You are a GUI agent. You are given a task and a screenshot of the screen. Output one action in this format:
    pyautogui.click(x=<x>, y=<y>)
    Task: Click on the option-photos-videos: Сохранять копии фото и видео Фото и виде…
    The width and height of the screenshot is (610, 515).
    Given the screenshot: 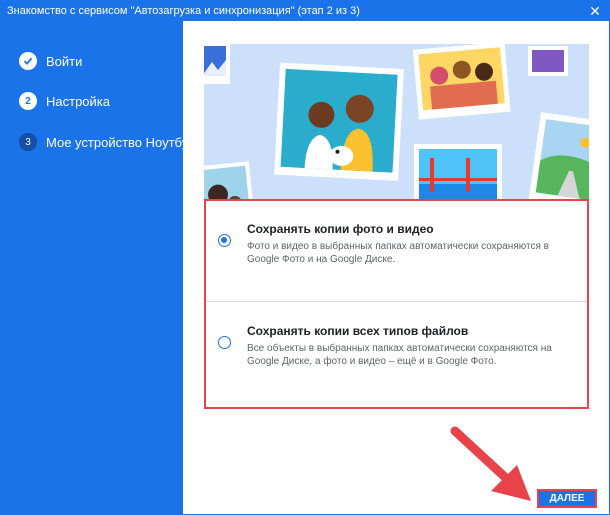 What is the action you would take?
    pyautogui.click(x=396, y=251)
    